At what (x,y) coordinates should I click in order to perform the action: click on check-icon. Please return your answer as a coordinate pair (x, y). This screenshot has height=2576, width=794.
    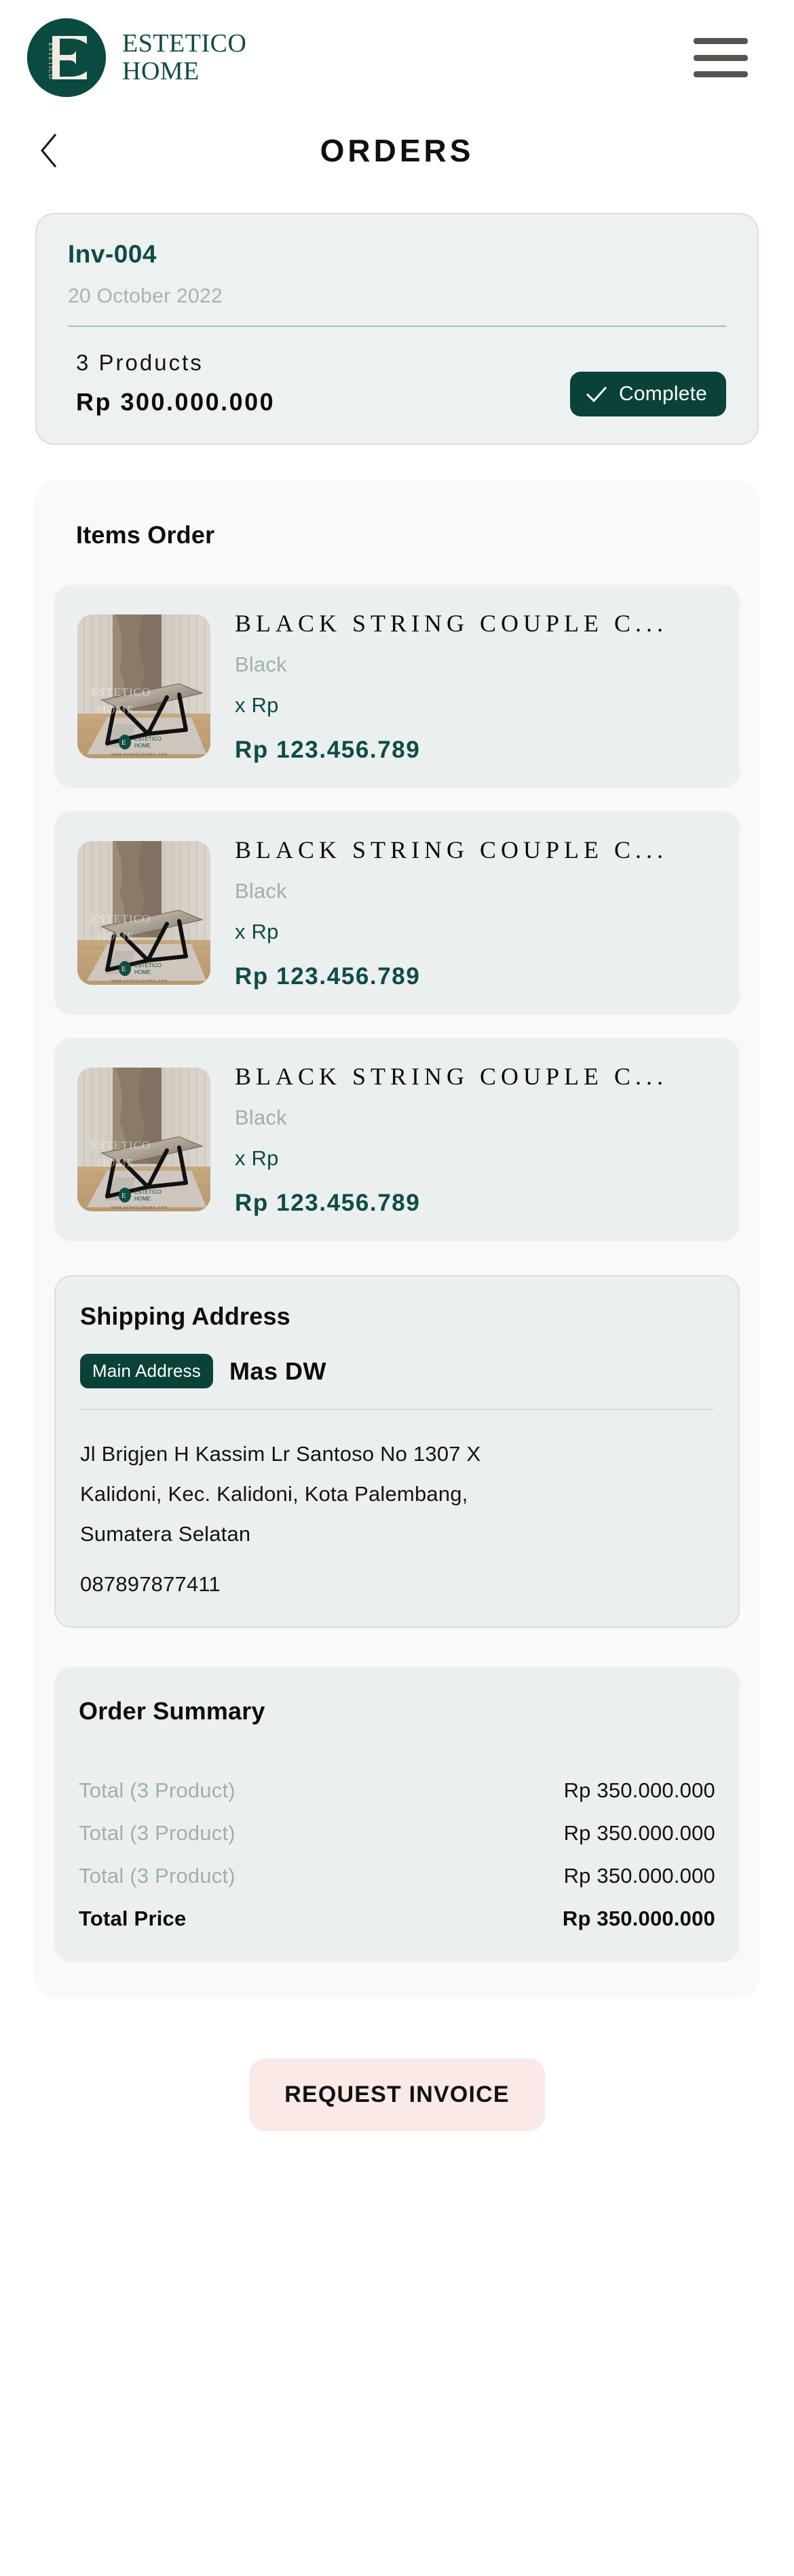
    Looking at the image, I should click on (596, 394).